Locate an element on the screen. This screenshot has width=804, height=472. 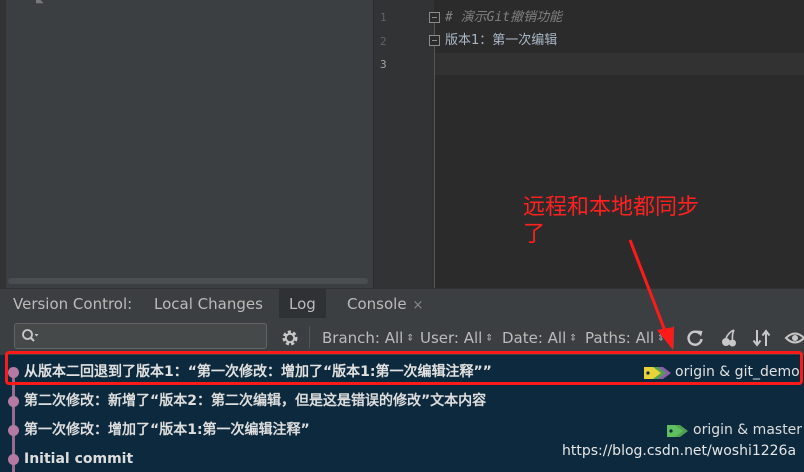
user-filter: User: All ⇕ is located at coordinates (456, 338).